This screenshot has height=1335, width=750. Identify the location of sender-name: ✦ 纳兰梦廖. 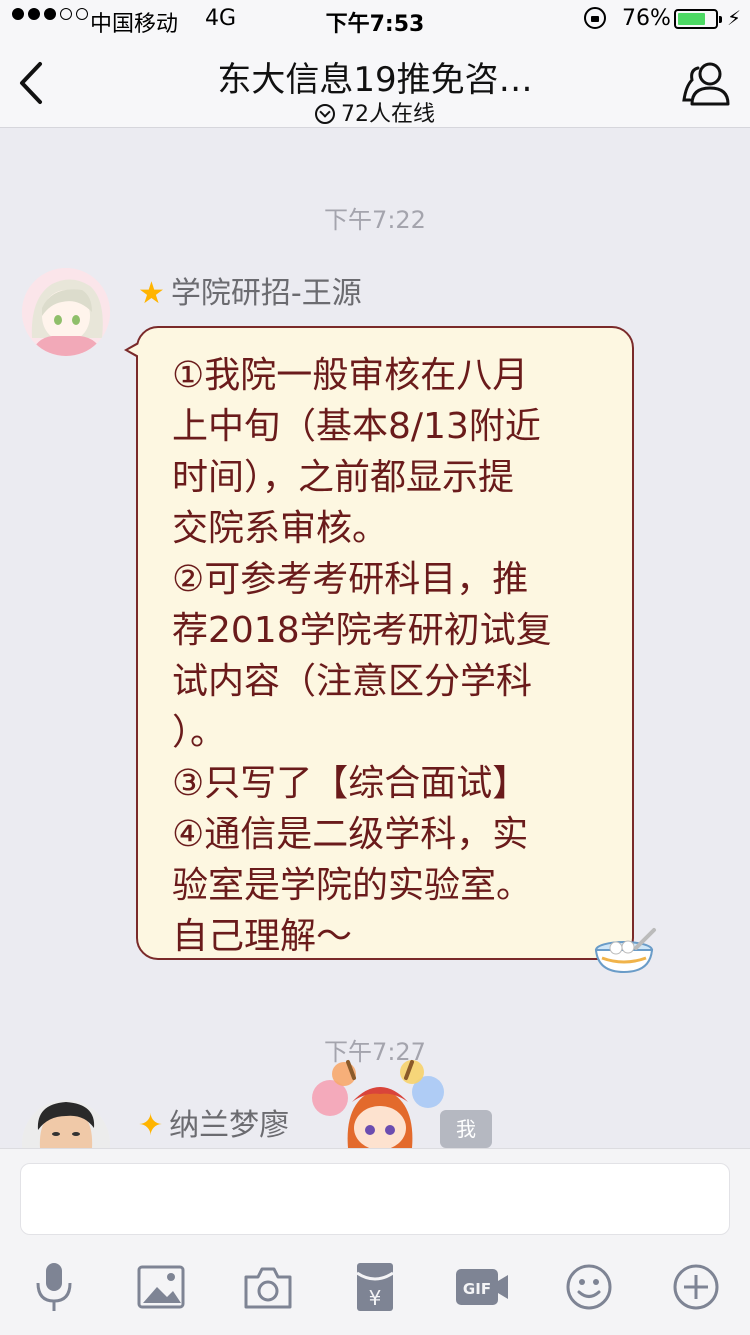
(213, 1122).